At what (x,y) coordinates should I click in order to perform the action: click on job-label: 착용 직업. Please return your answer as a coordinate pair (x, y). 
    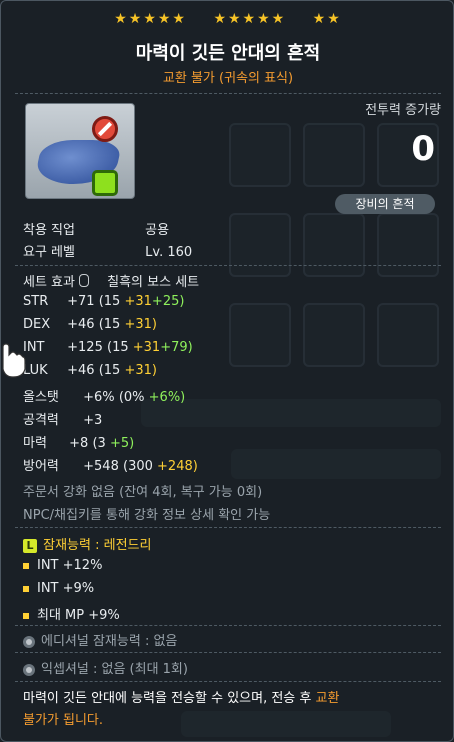
    Looking at the image, I should click on (49, 230).